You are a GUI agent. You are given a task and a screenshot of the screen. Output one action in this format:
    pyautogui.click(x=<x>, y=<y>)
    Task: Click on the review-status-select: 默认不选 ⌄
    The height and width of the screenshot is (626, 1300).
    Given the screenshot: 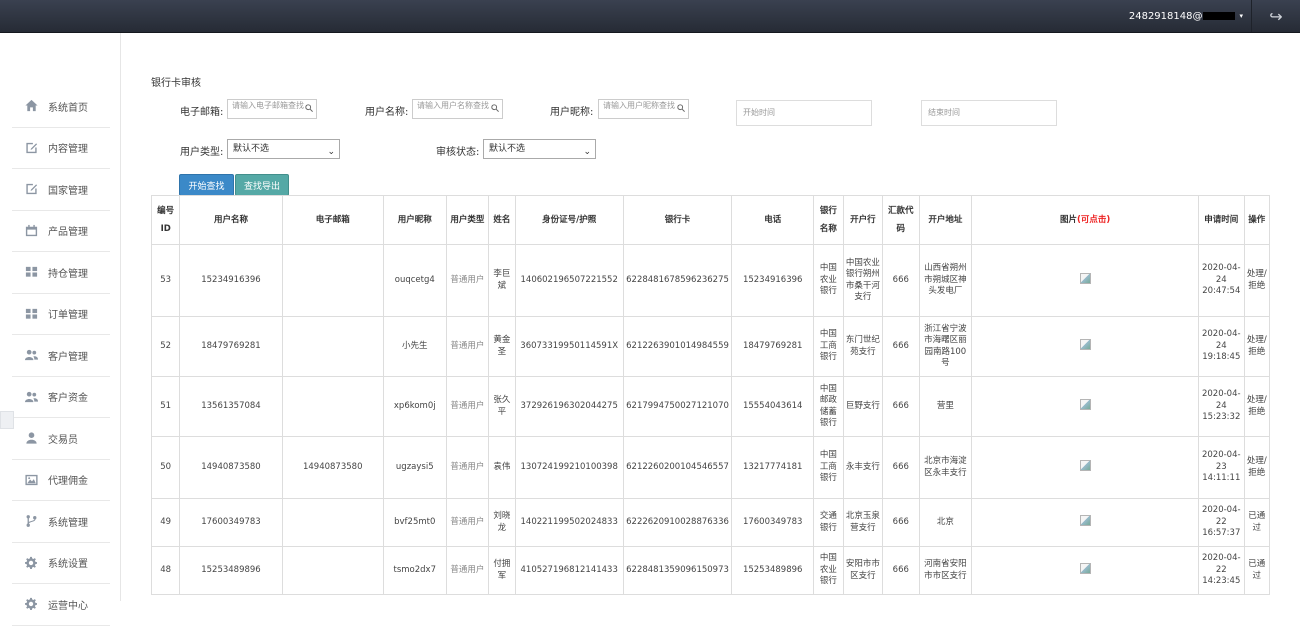 What is the action you would take?
    pyautogui.click(x=539, y=149)
    